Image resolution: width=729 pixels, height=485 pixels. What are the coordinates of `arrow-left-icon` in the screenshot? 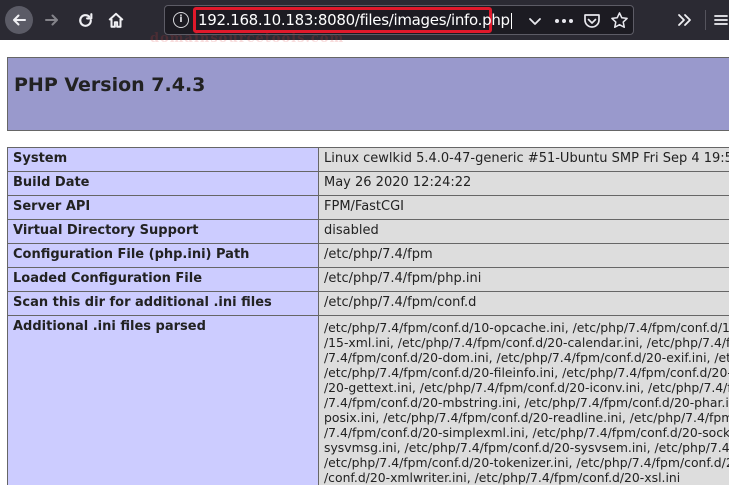 It's located at (19, 20).